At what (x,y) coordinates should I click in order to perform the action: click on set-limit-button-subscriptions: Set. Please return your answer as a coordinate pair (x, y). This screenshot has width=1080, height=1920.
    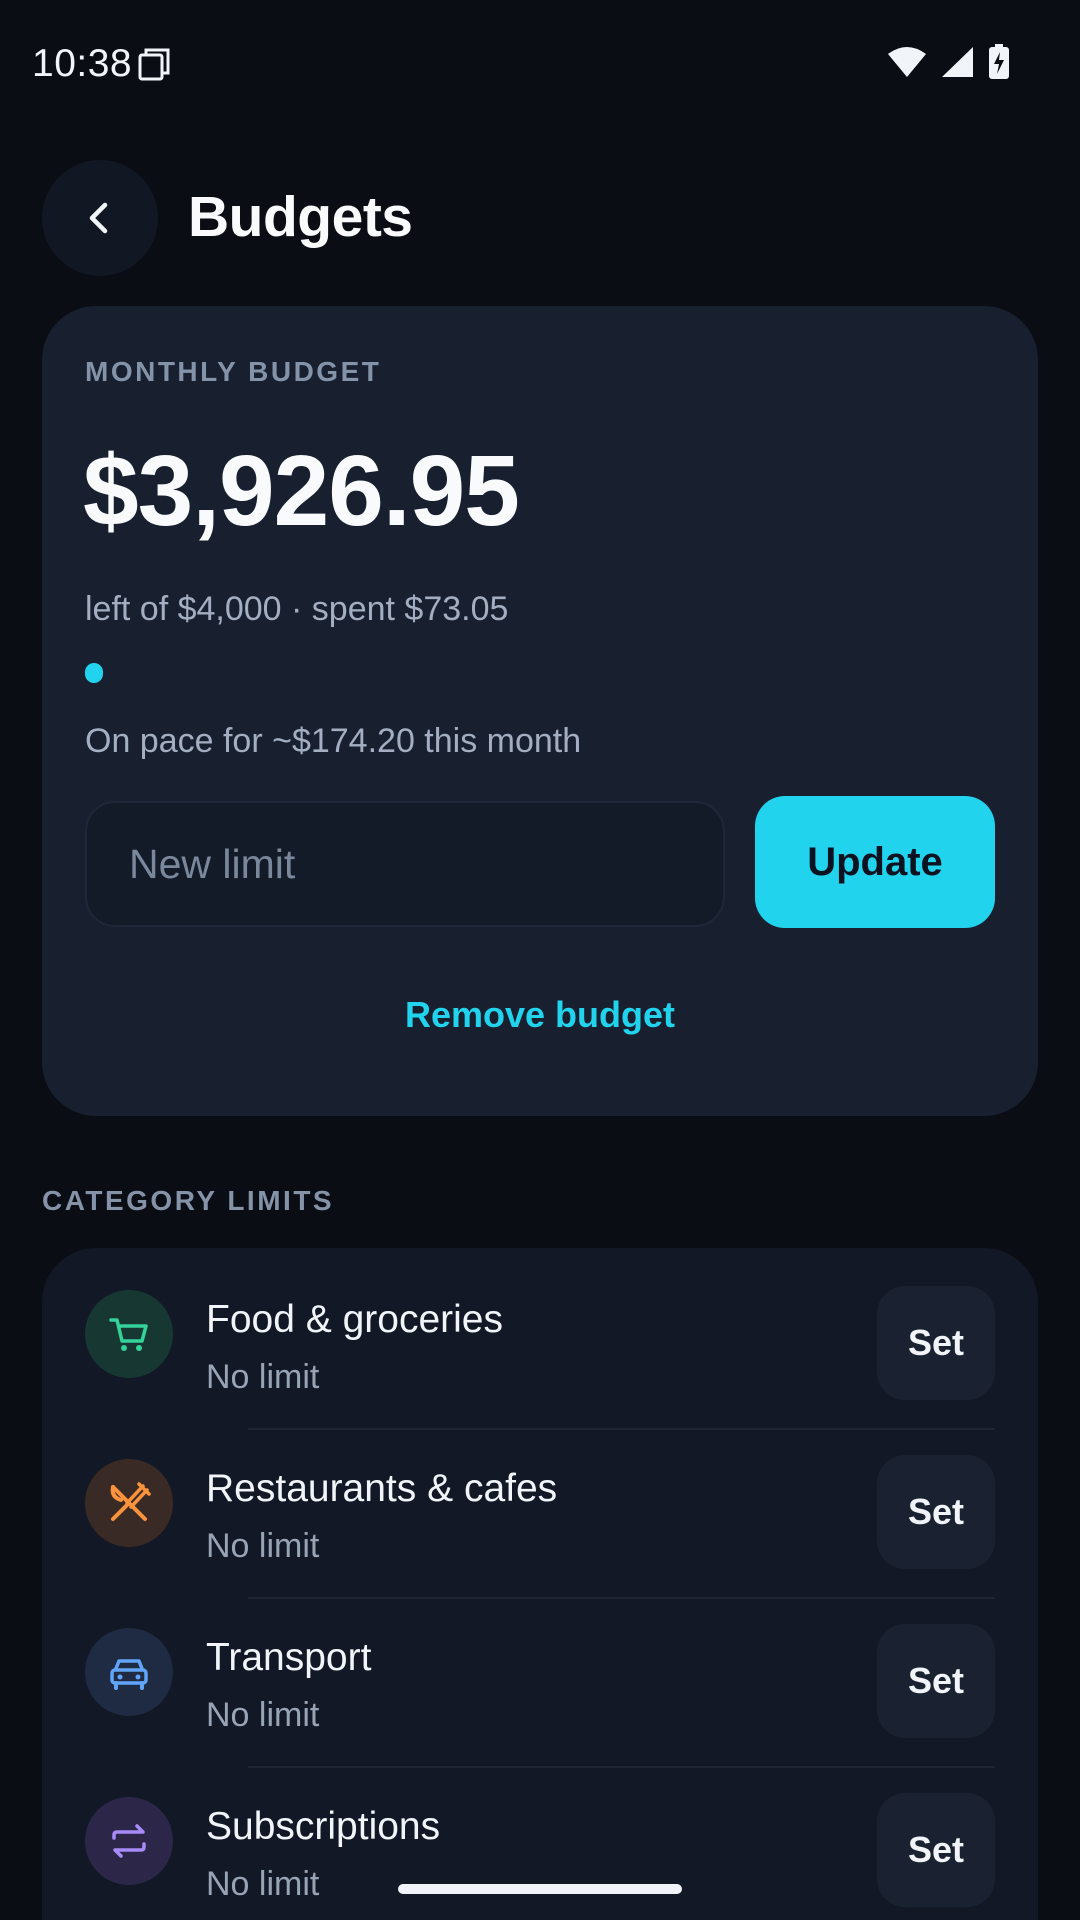
    Looking at the image, I should click on (936, 1850).